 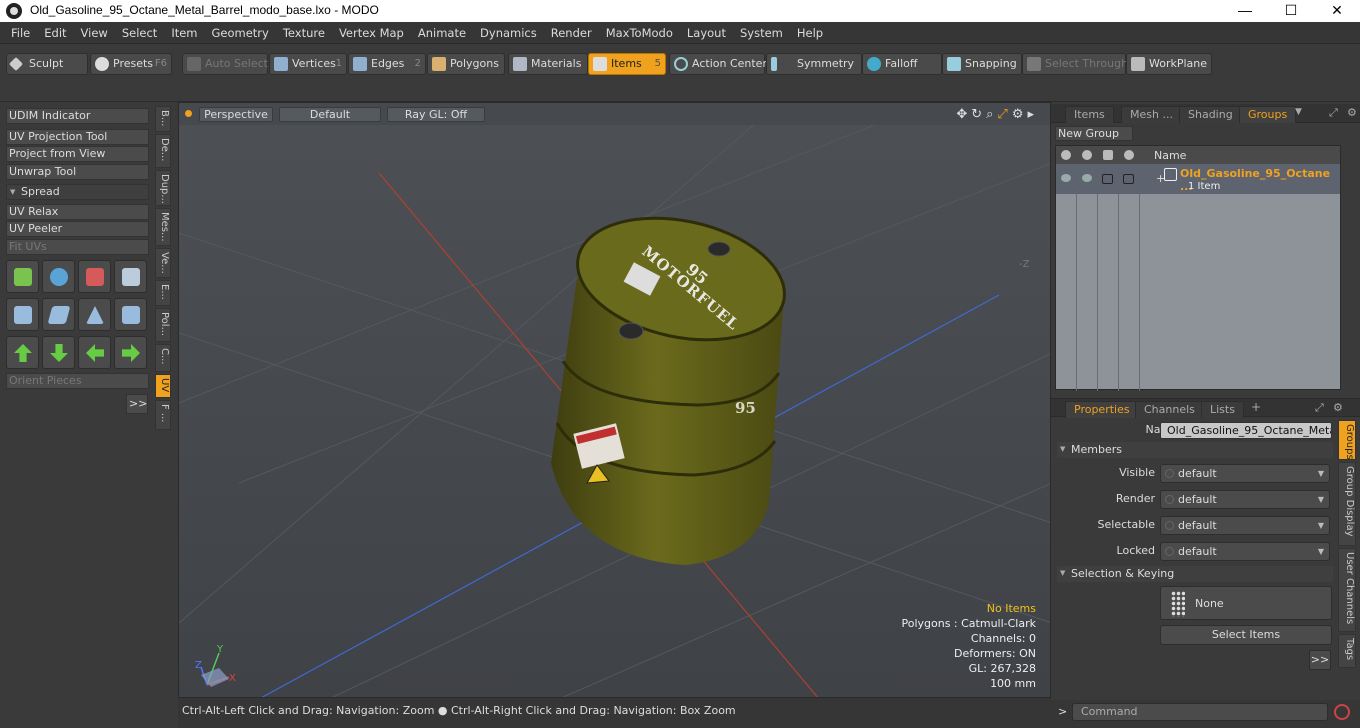 What do you see at coordinates (130, 276) in the screenshot?
I see `uv-transform-tool-button` at bounding box center [130, 276].